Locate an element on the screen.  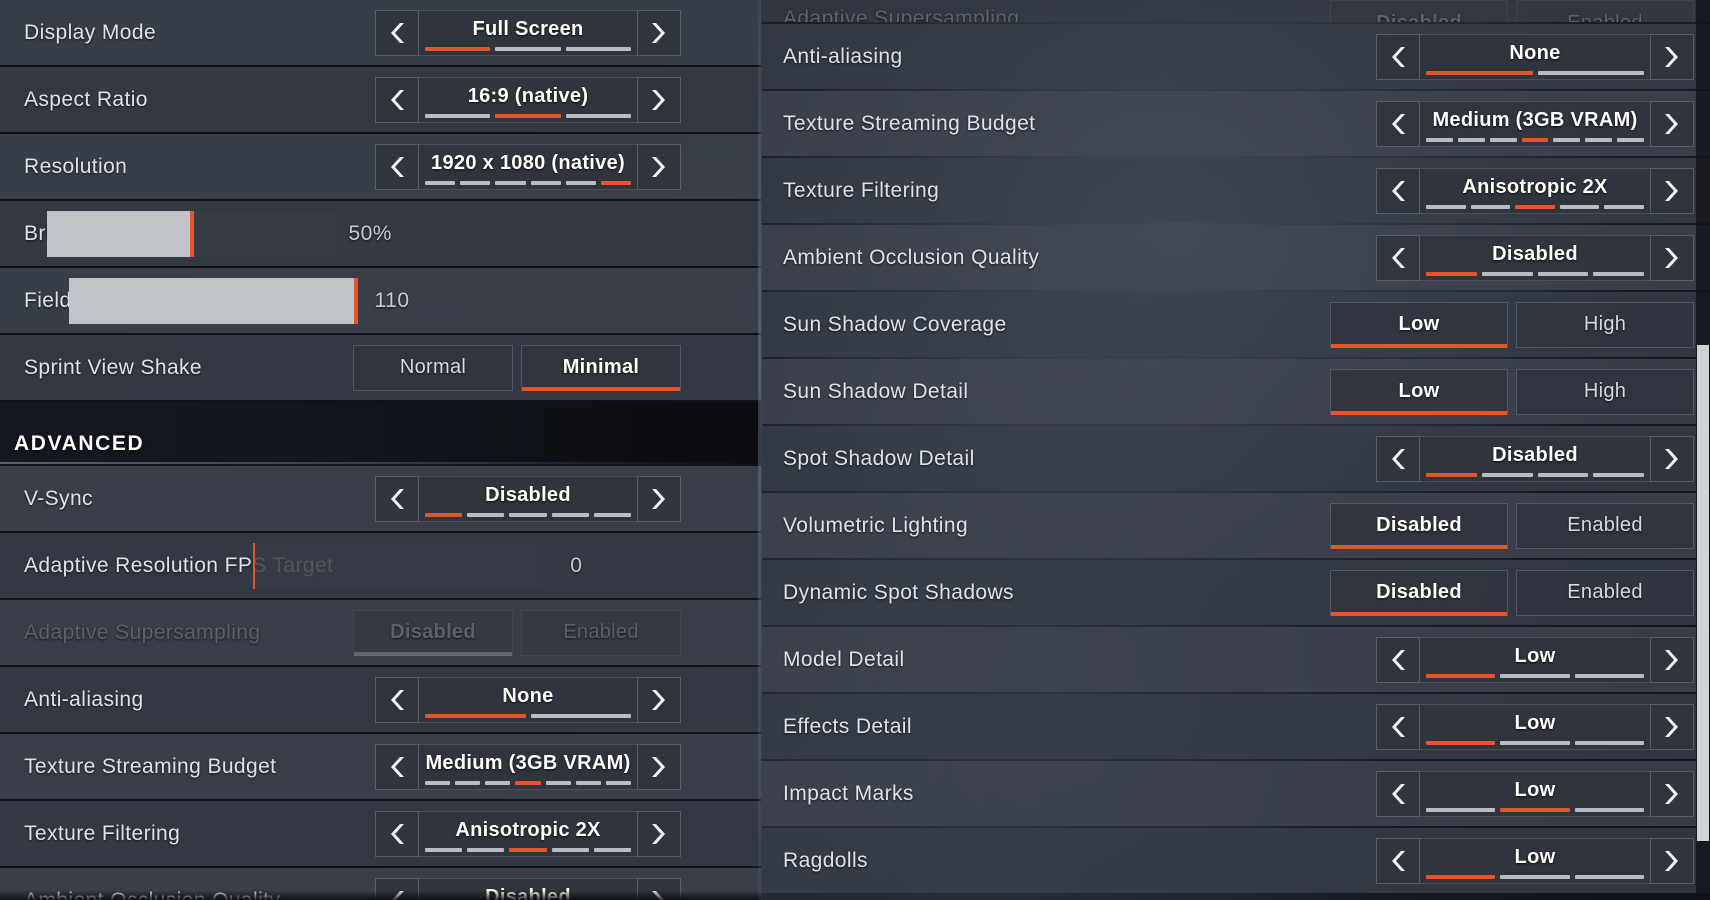
slider-track-adaptive-resolution-fps-target is located at coordinates (398, 565).